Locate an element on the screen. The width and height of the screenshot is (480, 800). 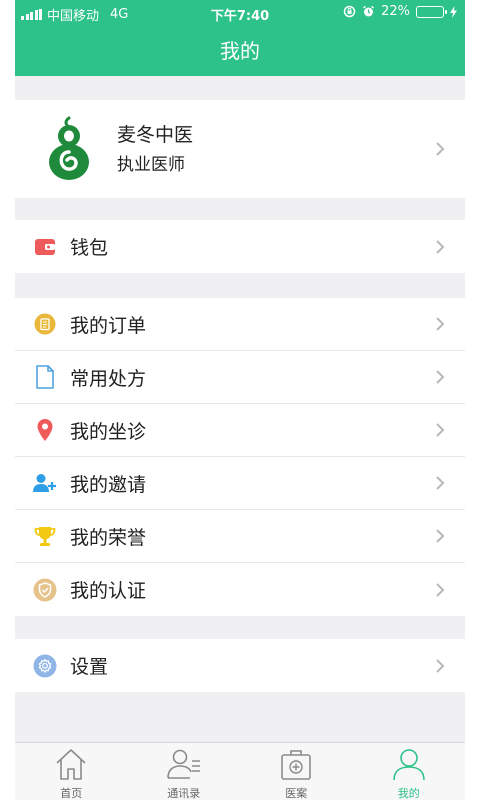
add-user-icon is located at coordinates (45, 483).